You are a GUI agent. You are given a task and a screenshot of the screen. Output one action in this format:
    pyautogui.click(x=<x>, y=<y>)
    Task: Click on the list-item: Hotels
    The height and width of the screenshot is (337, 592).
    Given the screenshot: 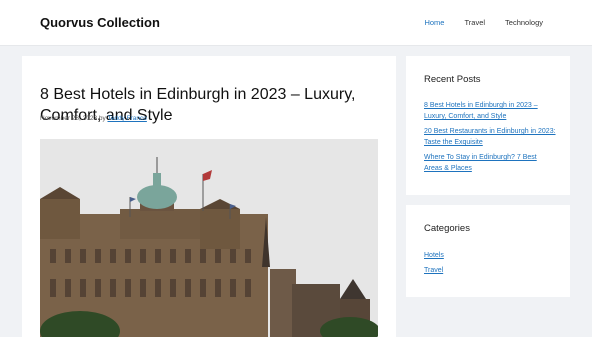 What is the action you would take?
    pyautogui.click(x=490, y=255)
    